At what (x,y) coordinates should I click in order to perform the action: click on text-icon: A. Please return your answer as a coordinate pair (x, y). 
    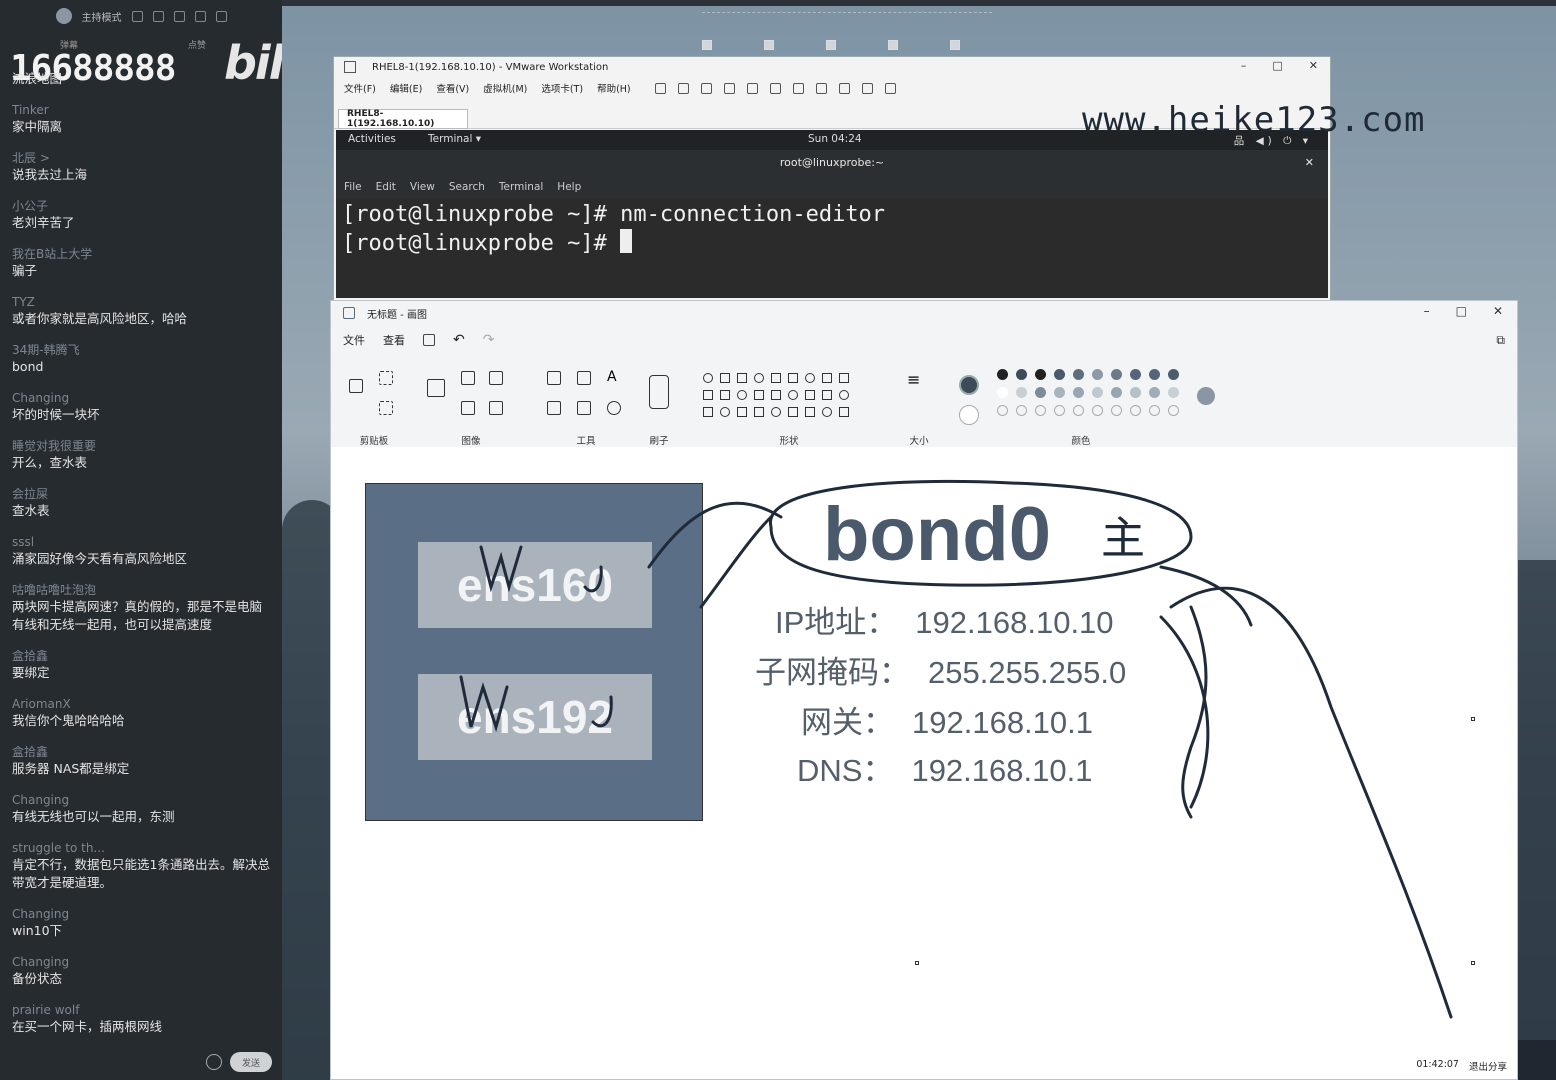
    Looking at the image, I should click on (612, 377).